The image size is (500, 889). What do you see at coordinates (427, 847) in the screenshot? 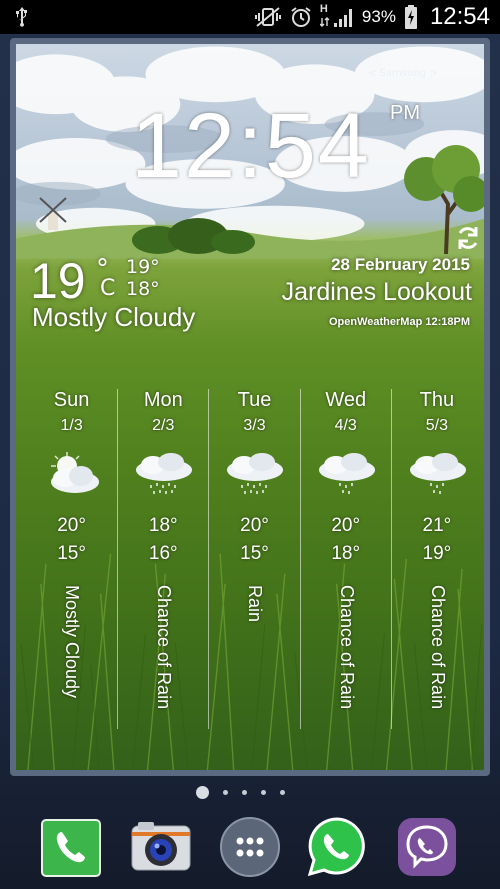
I see `viber-icon` at bounding box center [427, 847].